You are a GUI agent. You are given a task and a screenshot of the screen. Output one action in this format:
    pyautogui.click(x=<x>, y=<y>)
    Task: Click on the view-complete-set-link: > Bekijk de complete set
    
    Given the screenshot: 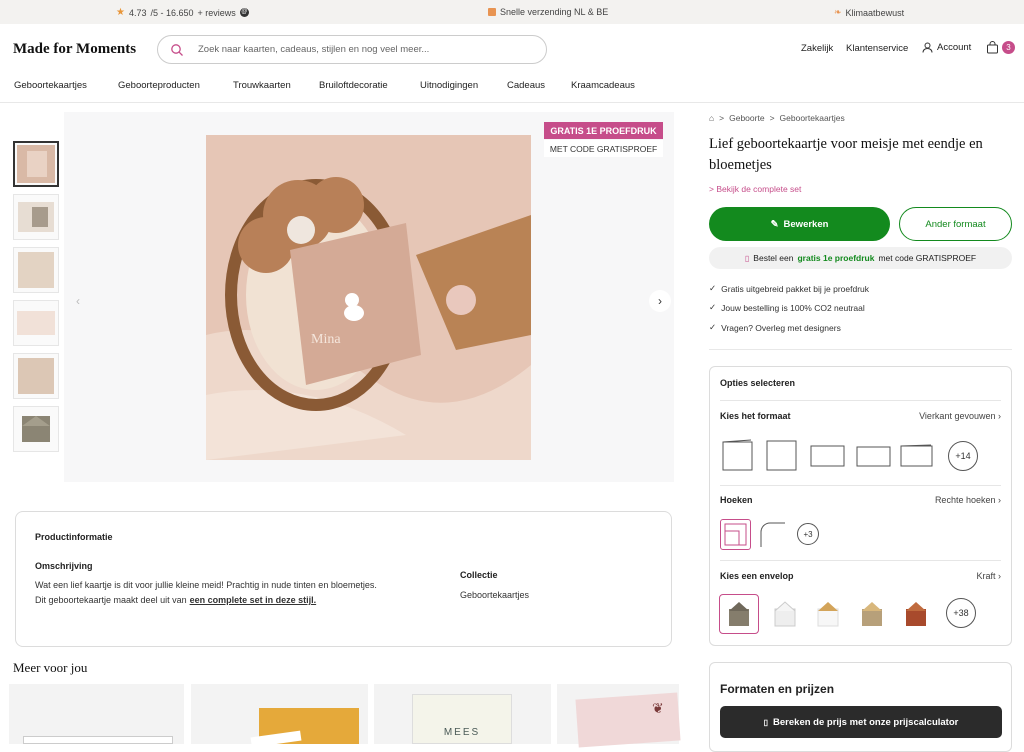 What is the action you would take?
    pyautogui.click(x=755, y=189)
    